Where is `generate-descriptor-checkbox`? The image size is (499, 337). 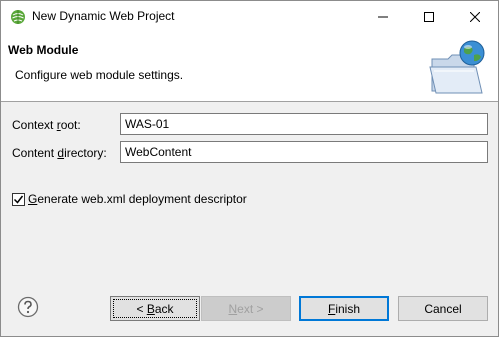
generate-descriptor-checkbox is located at coordinates (18, 199).